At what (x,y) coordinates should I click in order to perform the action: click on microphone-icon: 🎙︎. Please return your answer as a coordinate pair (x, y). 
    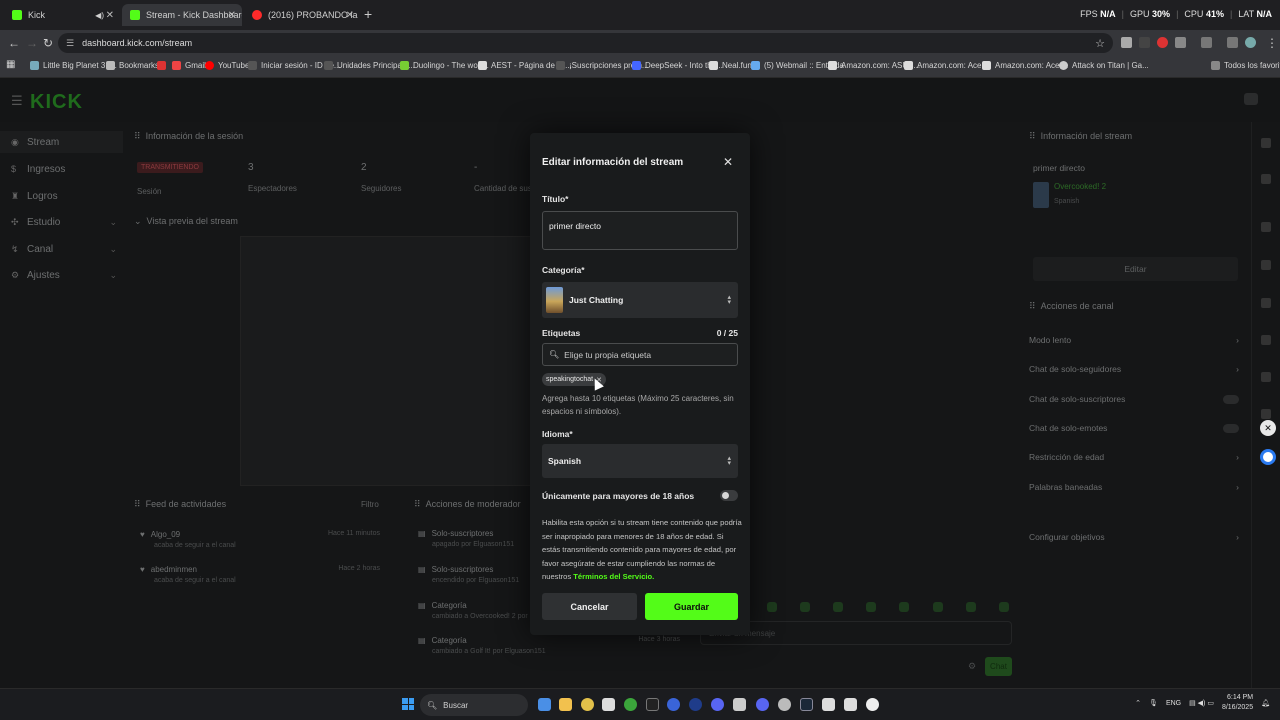
    Looking at the image, I should click on (1153, 703).